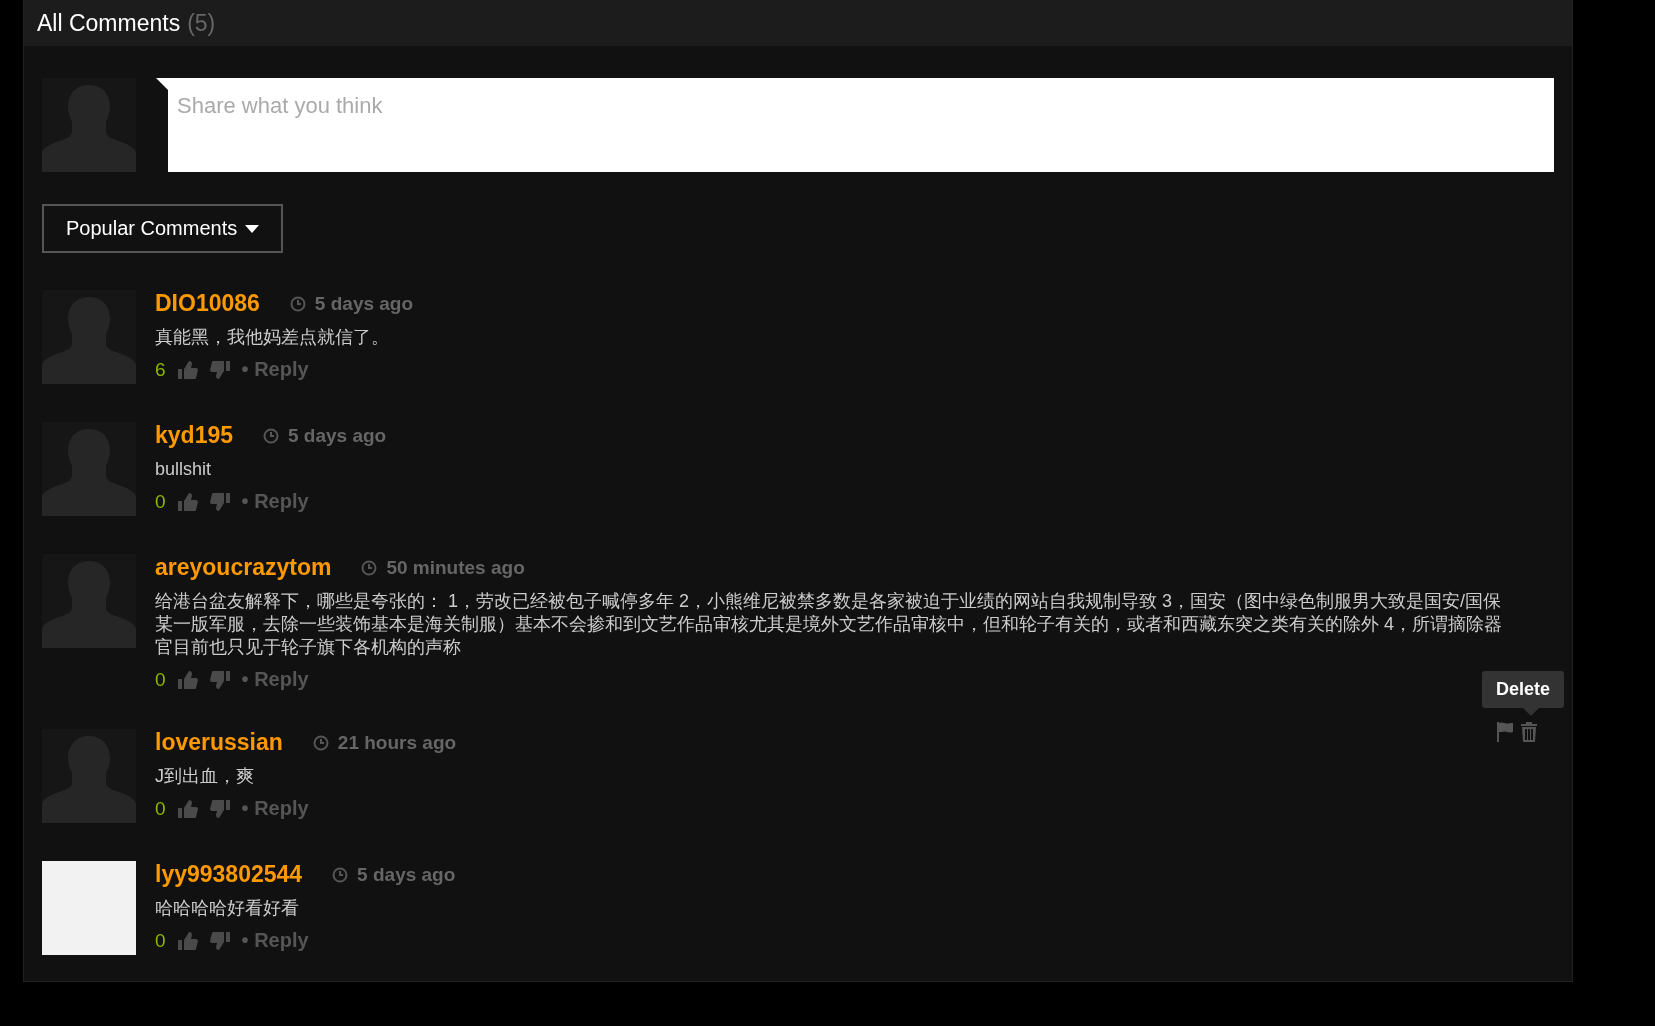 The width and height of the screenshot is (1655, 1026). Describe the element at coordinates (1531, 712) in the screenshot. I see `tooltip-pointer-icon` at that location.